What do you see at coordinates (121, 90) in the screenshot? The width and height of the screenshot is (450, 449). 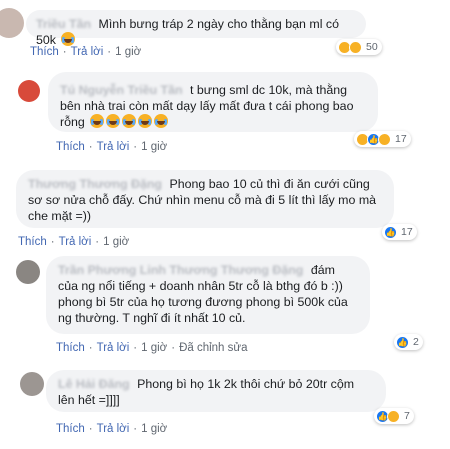 I see `comment-author: Tú Nguyễn Triều Tần` at bounding box center [121, 90].